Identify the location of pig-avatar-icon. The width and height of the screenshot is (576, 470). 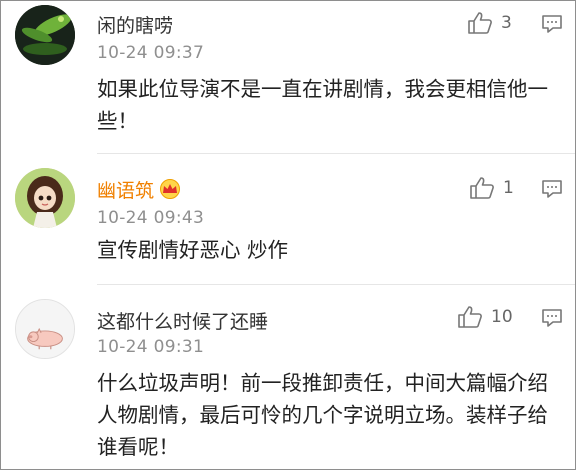
(45, 329).